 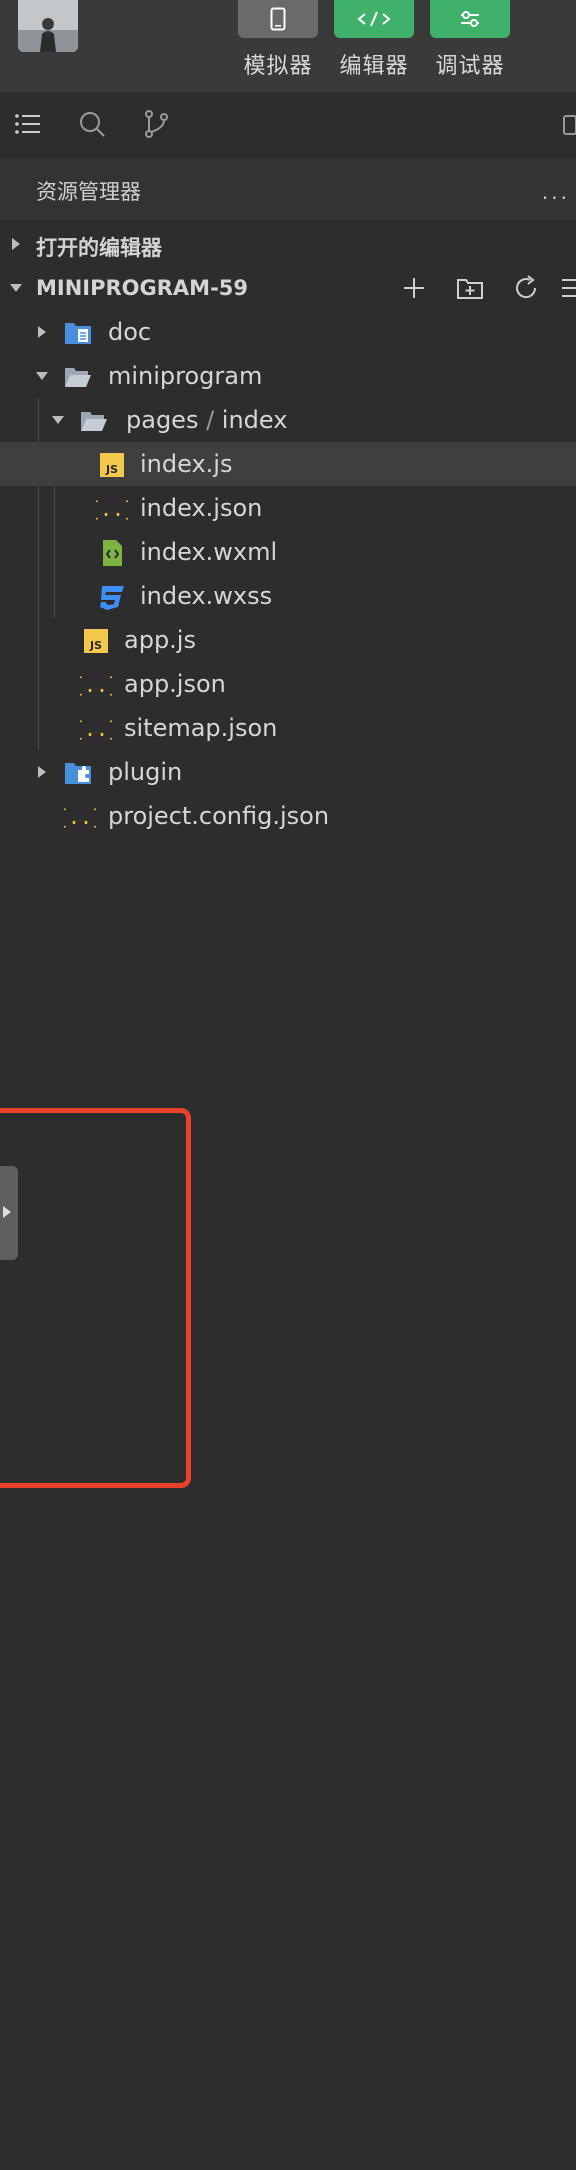 I want to click on expand-panel-handle, so click(x=9, y=1213).